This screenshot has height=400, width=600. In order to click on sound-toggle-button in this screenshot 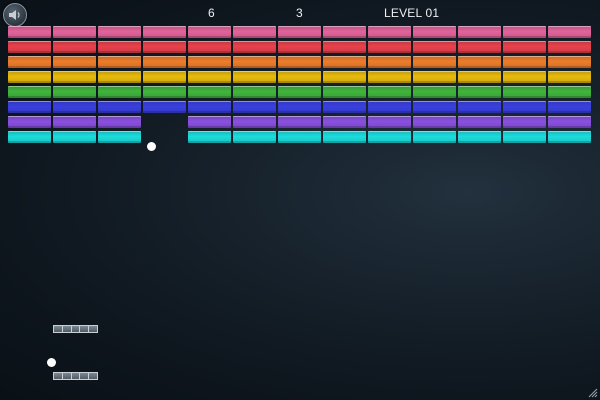, I will do `click(15, 15)`.